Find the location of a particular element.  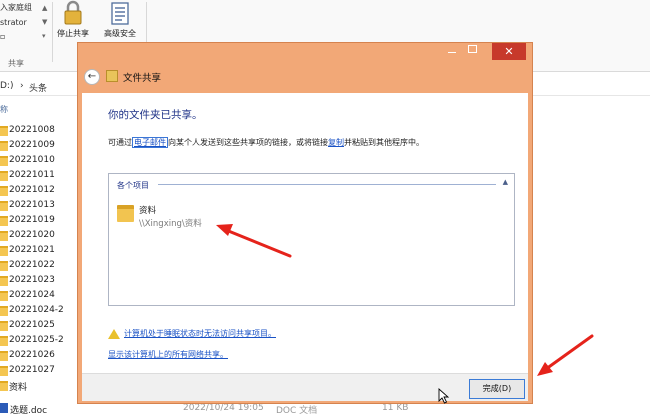

security-list-icon is located at coordinates (120, 13).